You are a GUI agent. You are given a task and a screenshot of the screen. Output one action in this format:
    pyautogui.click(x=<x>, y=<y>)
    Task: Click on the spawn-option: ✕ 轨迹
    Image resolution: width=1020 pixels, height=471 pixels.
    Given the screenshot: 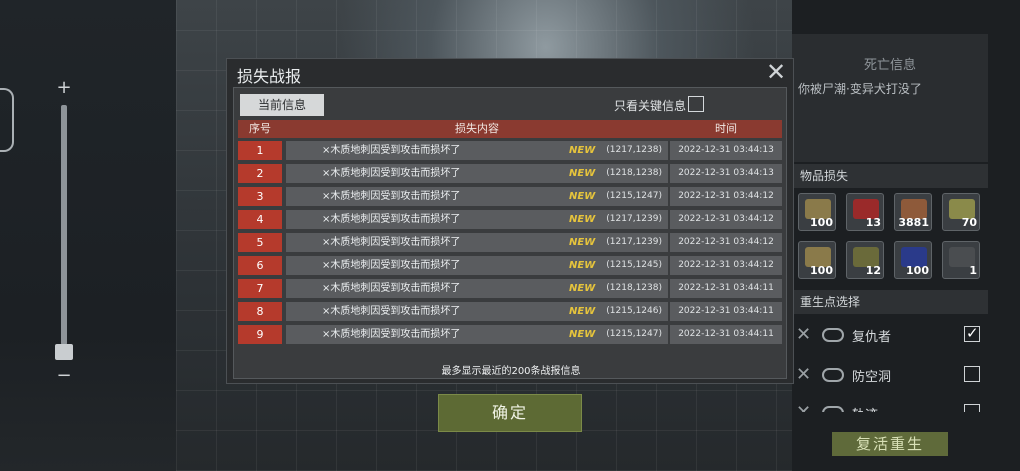 What is the action you would take?
    pyautogui.click(x=890, y=405)
    